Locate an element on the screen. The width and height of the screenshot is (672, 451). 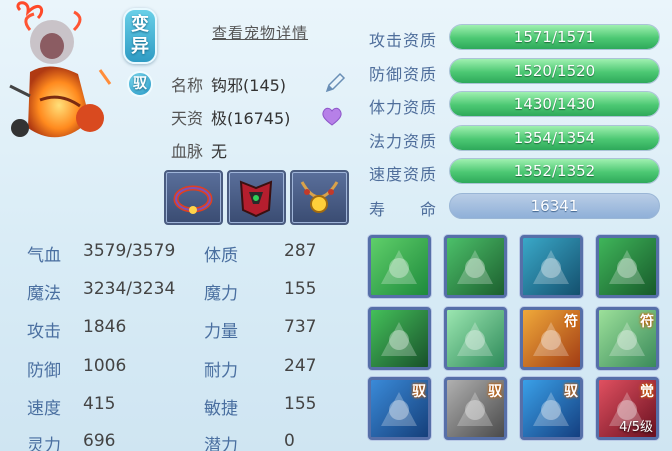
collar-equipment-icon is located at coordinates (193, 199).